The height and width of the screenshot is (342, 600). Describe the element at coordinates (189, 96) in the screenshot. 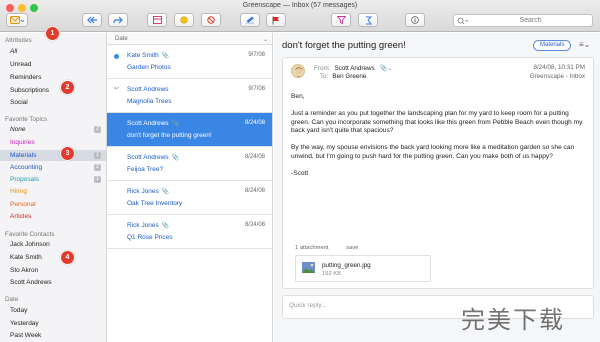

I see `message-row: ↩ Scott Andrews 9/7/08 Magnolia Trees` at that location.